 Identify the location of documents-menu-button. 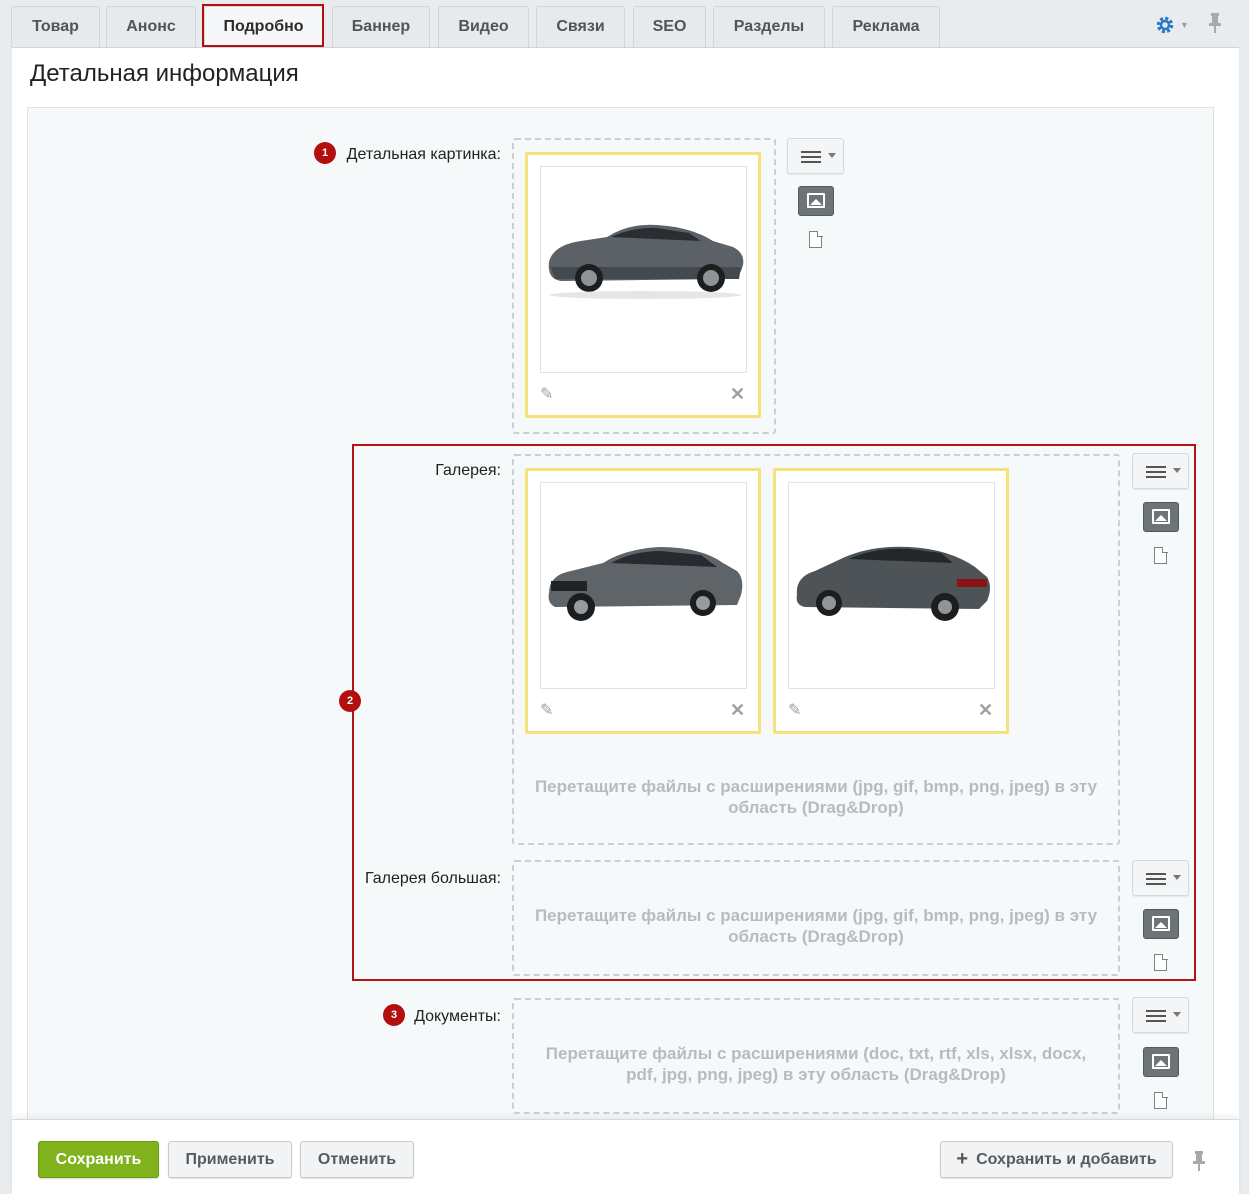
(1160, 1015).